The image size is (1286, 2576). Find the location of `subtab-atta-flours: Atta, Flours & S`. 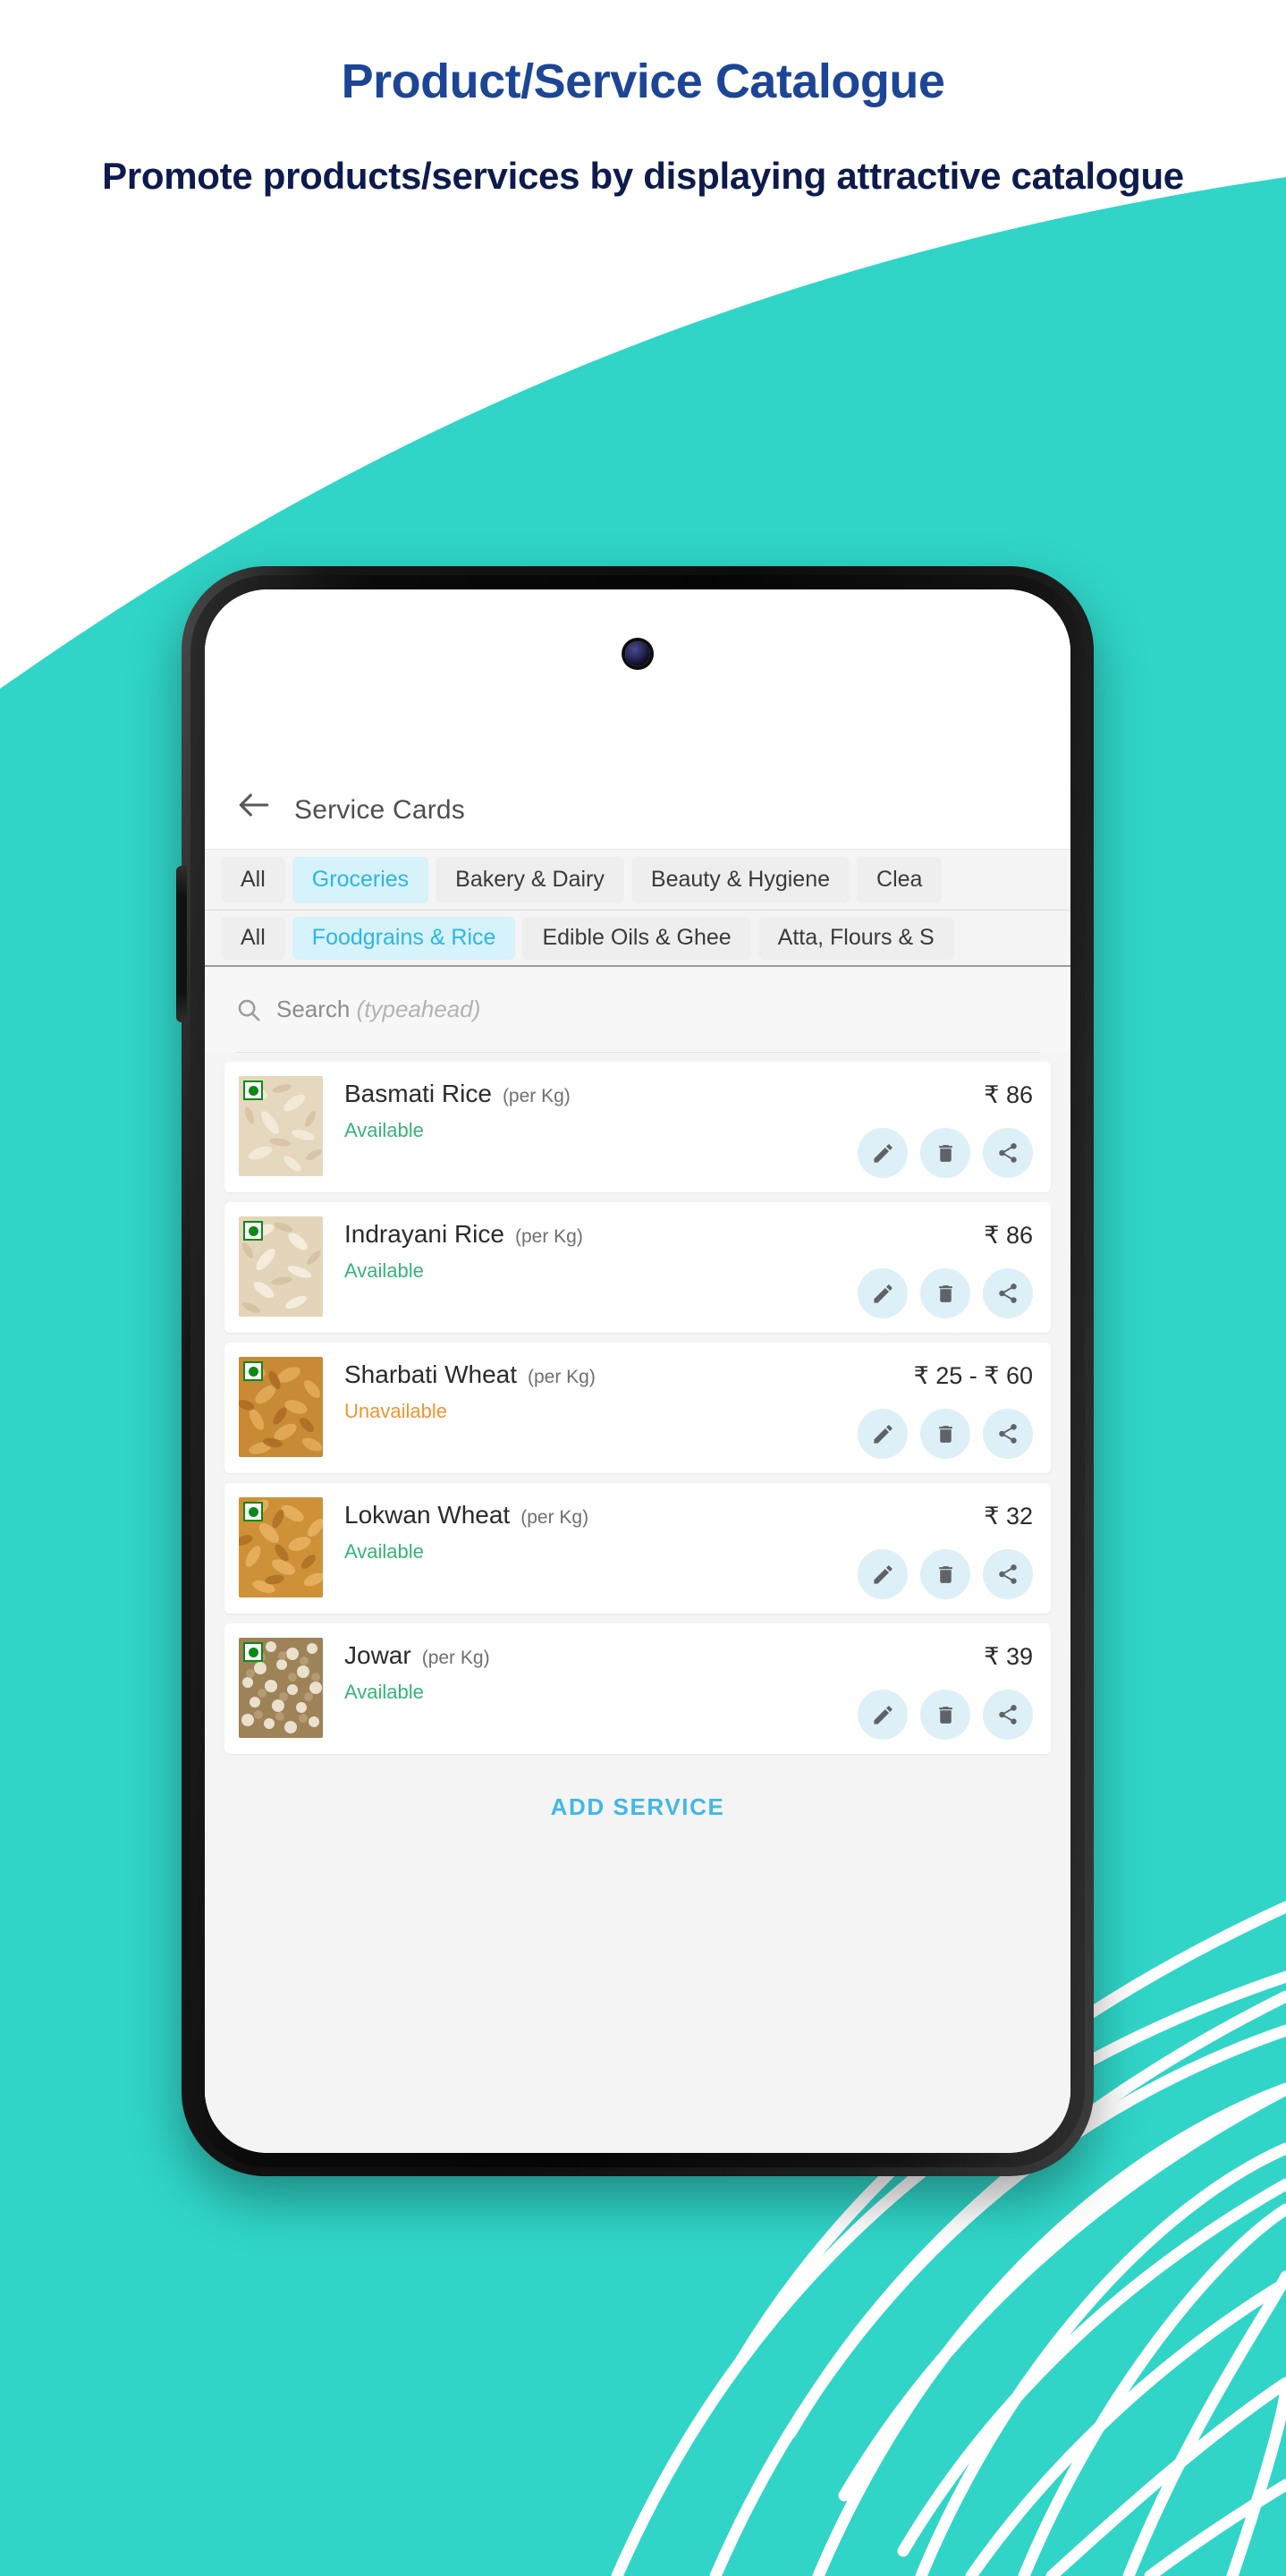

subtab-atta-flours: Atta, Flours & S is located at coordinates (855, 938).